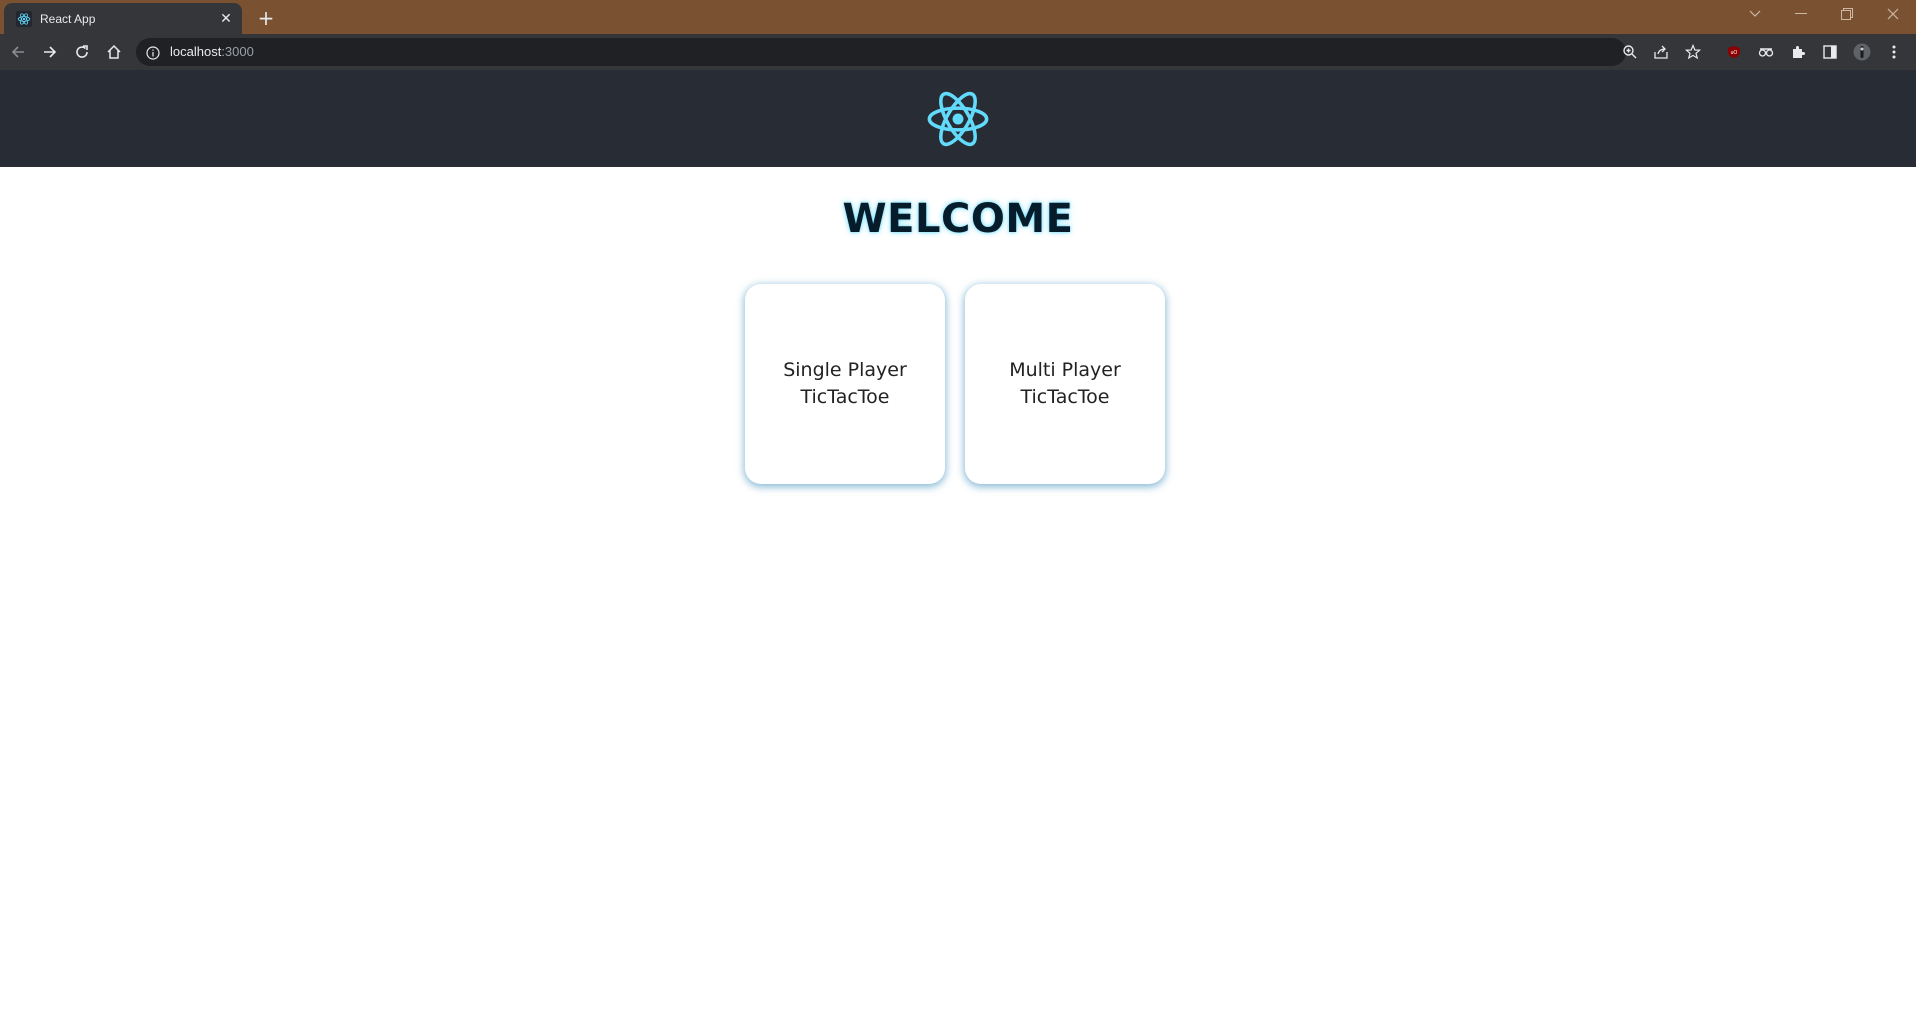  What do you see at coordinates (1798, 52) in the screenshot?
I see `extensions-icon` at bounding box center [1798, 52].